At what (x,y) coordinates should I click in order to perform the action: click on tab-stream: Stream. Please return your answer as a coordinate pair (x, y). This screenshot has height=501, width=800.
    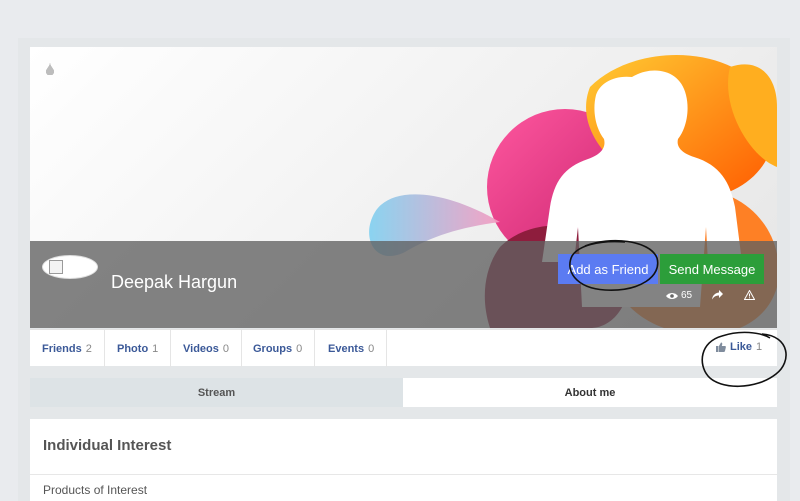
    Looking at the image, I should click on (216, 392).